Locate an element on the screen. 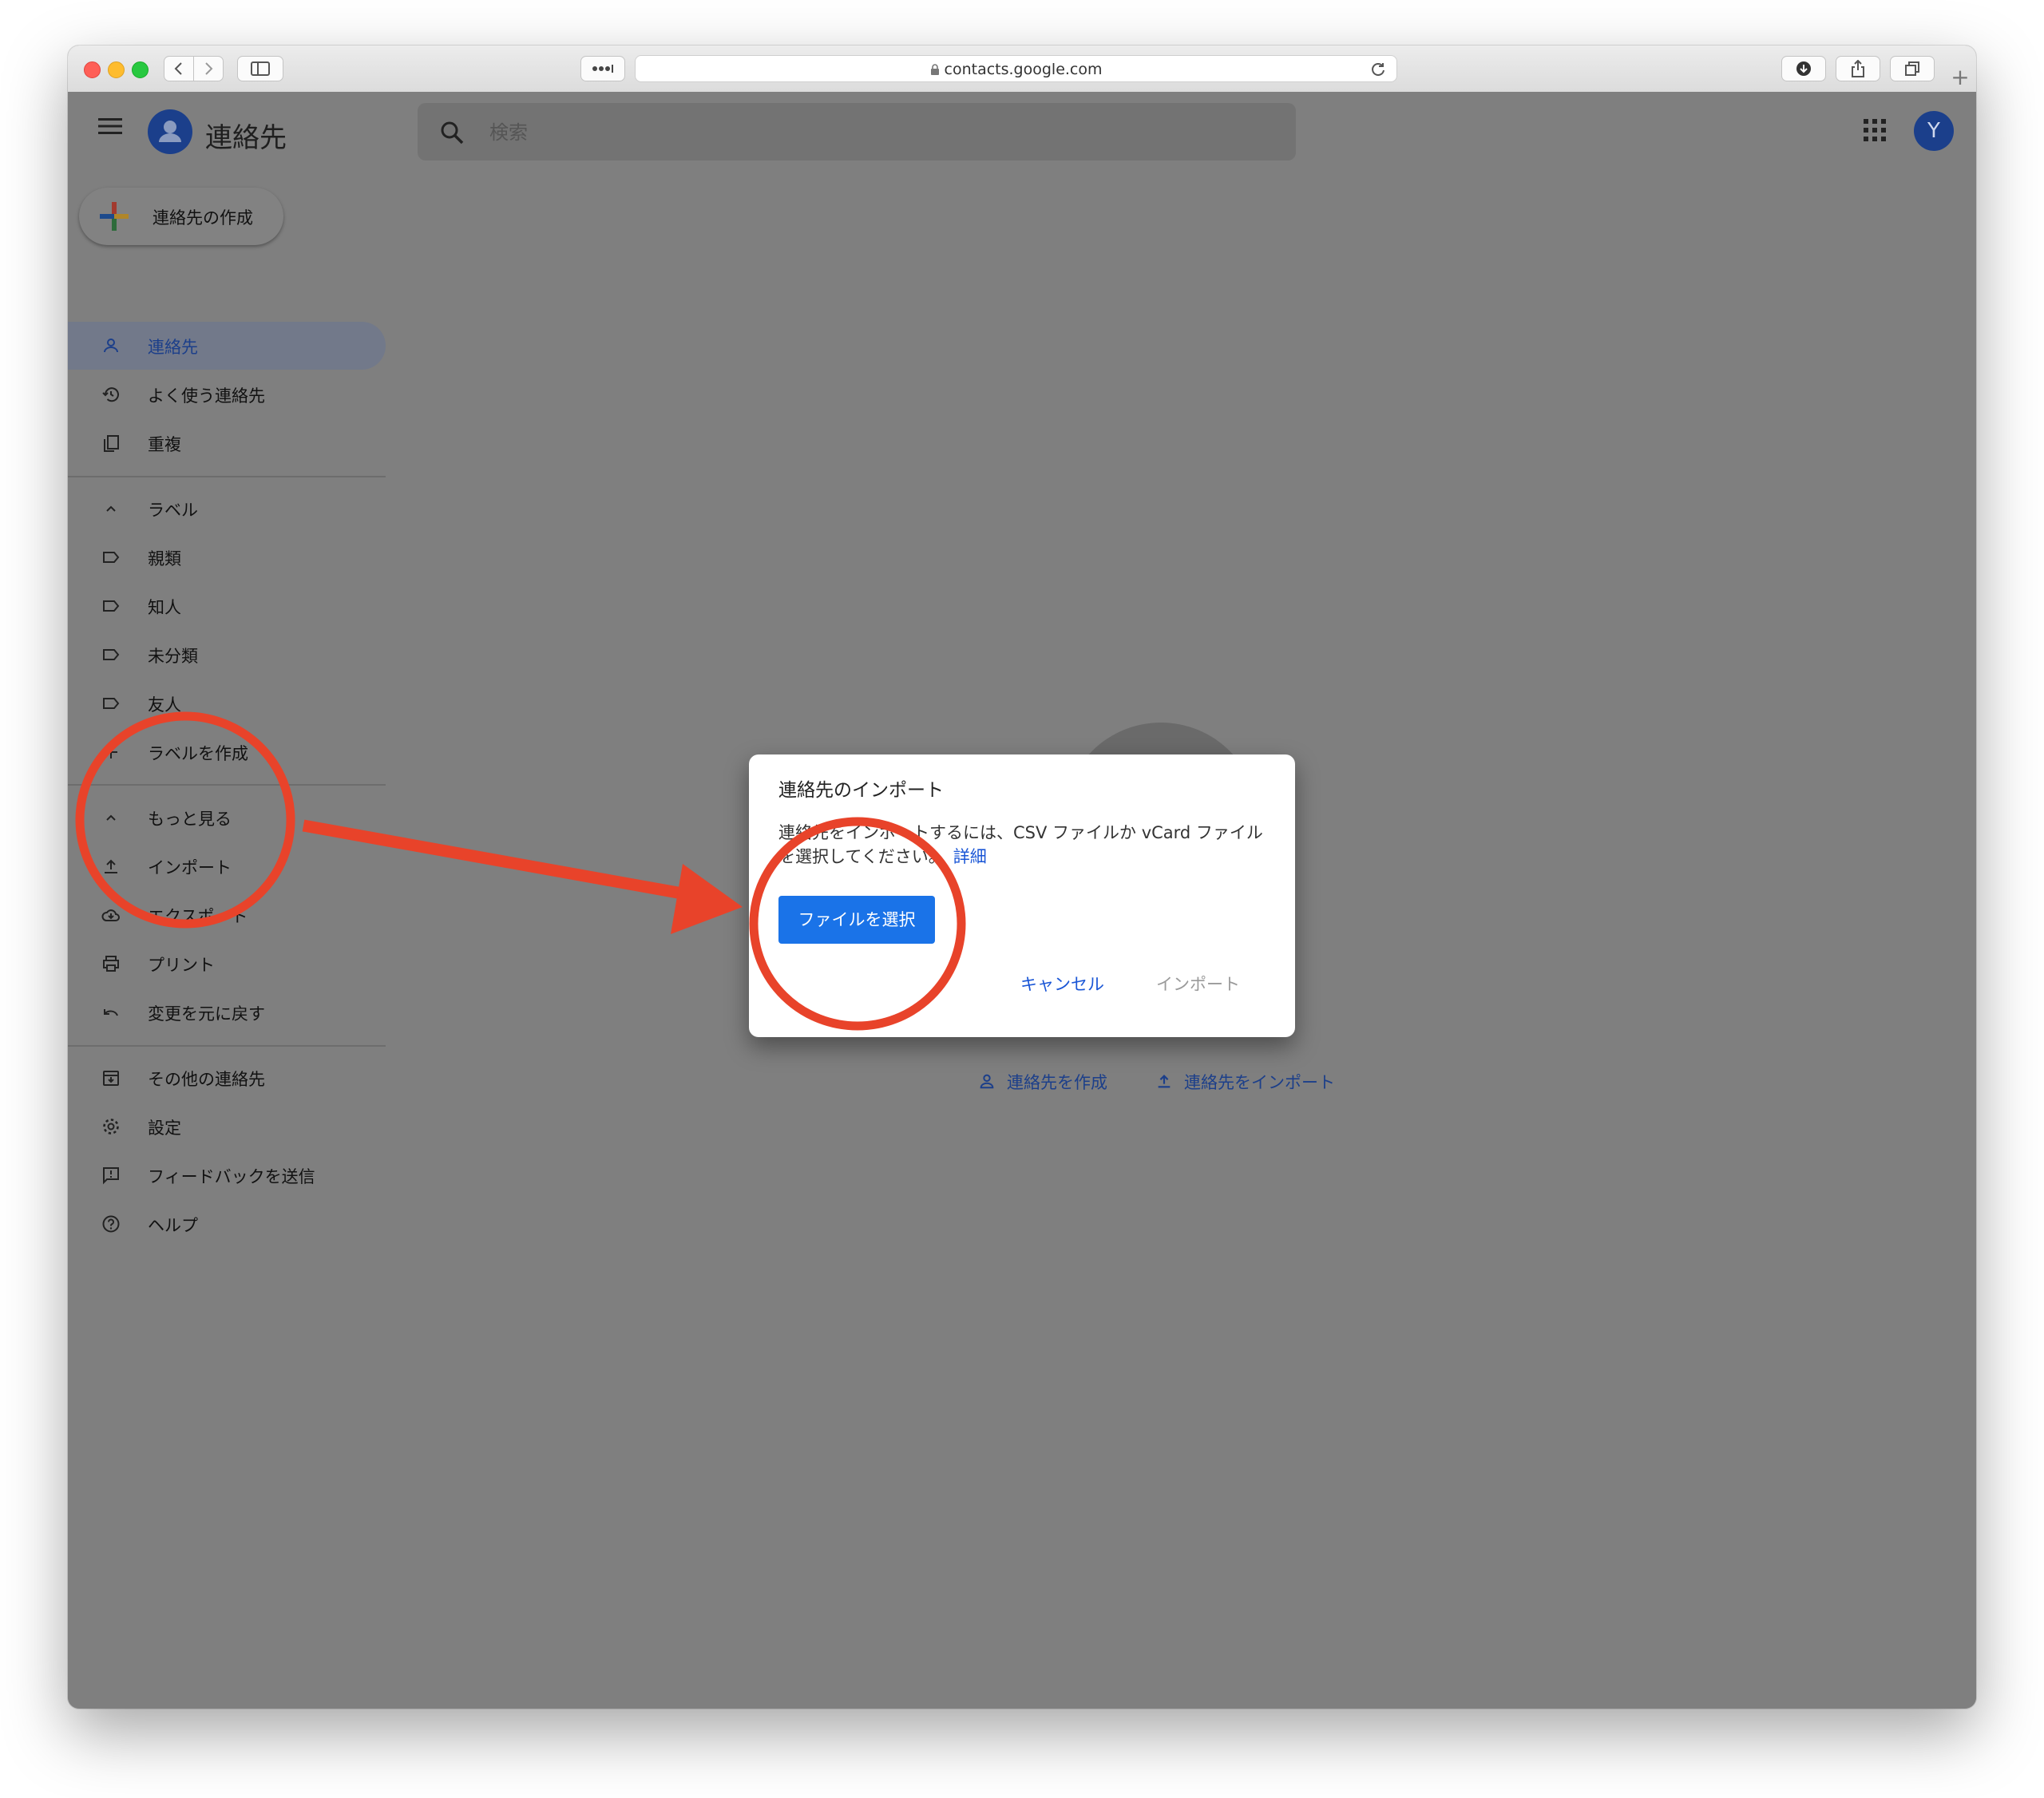 This screenshot has width=2044, height=1798. hamburger-menu-icon is located at coordinates (110, 126).